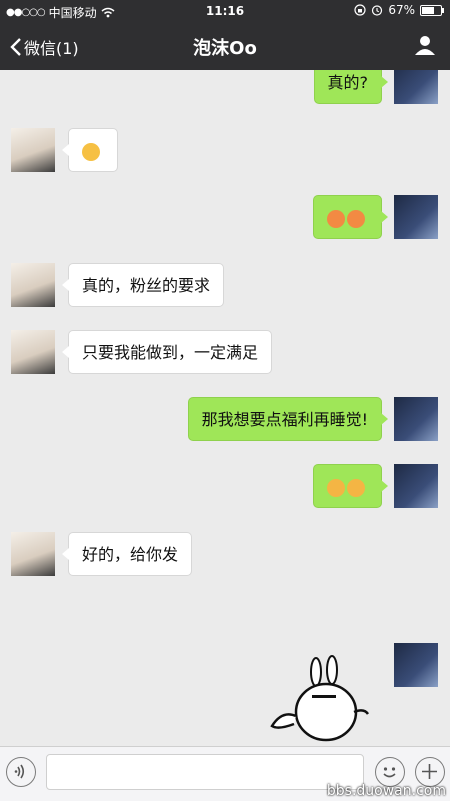  What do you see at coordinates (167, 352) in the screenshot?
I see `message-bubble-received: 只要我能做到，一定满足` at bounding box center [167, 352].